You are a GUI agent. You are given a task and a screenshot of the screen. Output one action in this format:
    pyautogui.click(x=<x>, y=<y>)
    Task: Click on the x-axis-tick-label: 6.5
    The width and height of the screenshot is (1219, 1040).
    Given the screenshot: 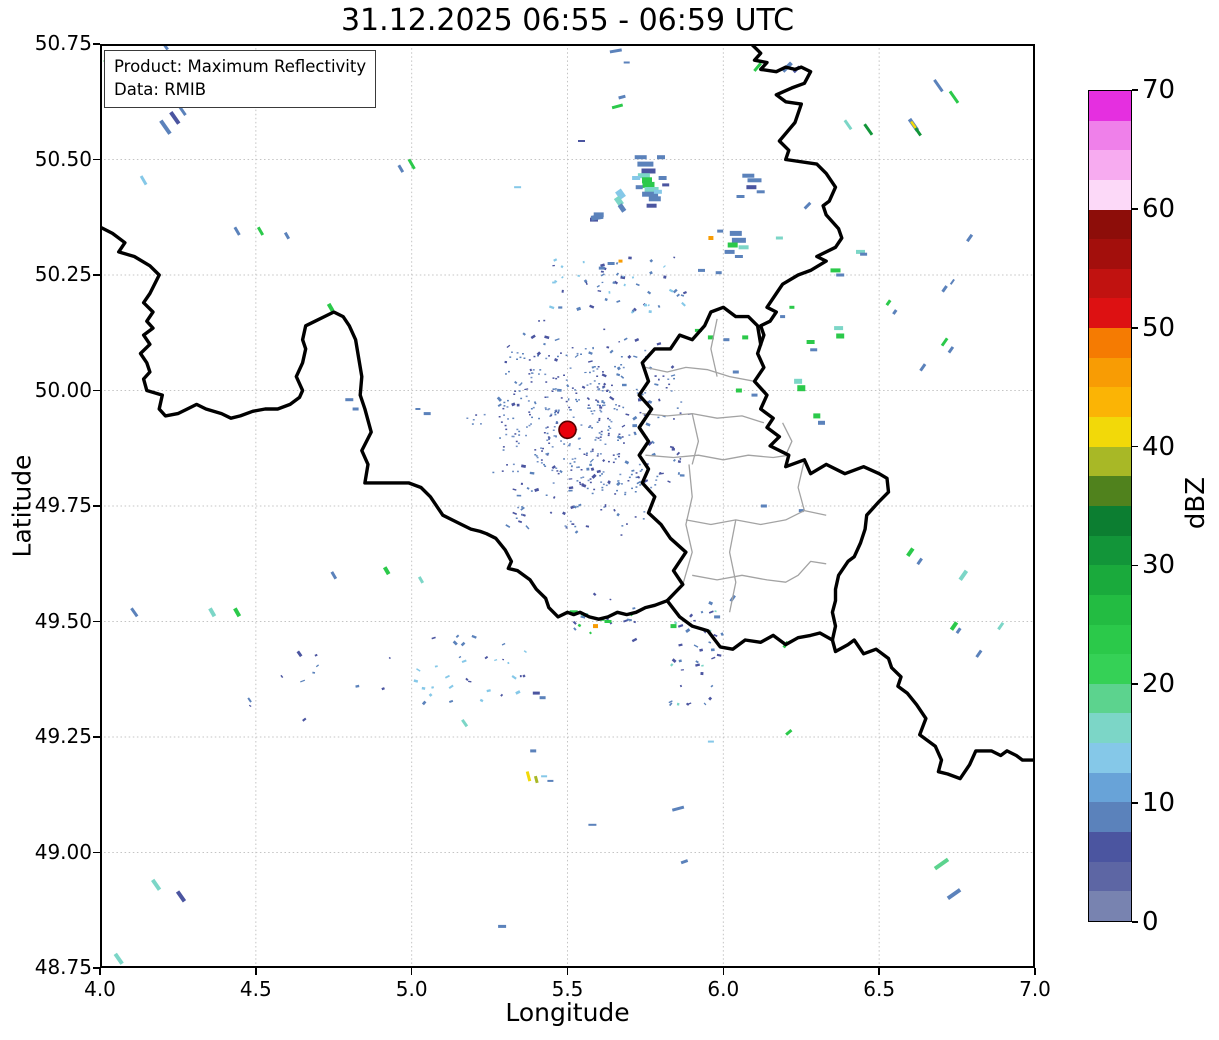 What is the action you would take?
    pyautogui.click(x=879, y=989)
    